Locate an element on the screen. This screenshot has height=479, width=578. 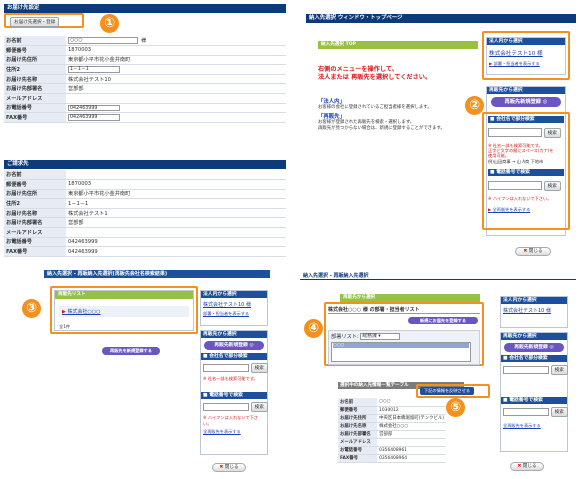
step-badge-1: ① is located at coordinates (109, 23).